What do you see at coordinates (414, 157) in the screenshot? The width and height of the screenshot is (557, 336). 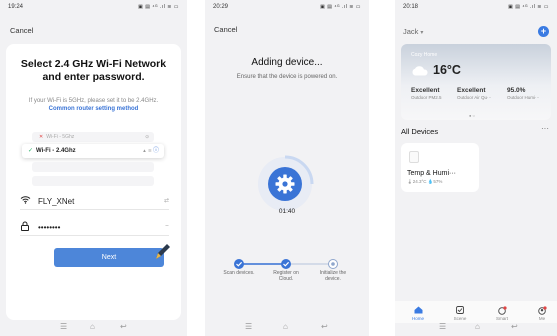 I see `sensor-icon` at bounding box center [414, 157].